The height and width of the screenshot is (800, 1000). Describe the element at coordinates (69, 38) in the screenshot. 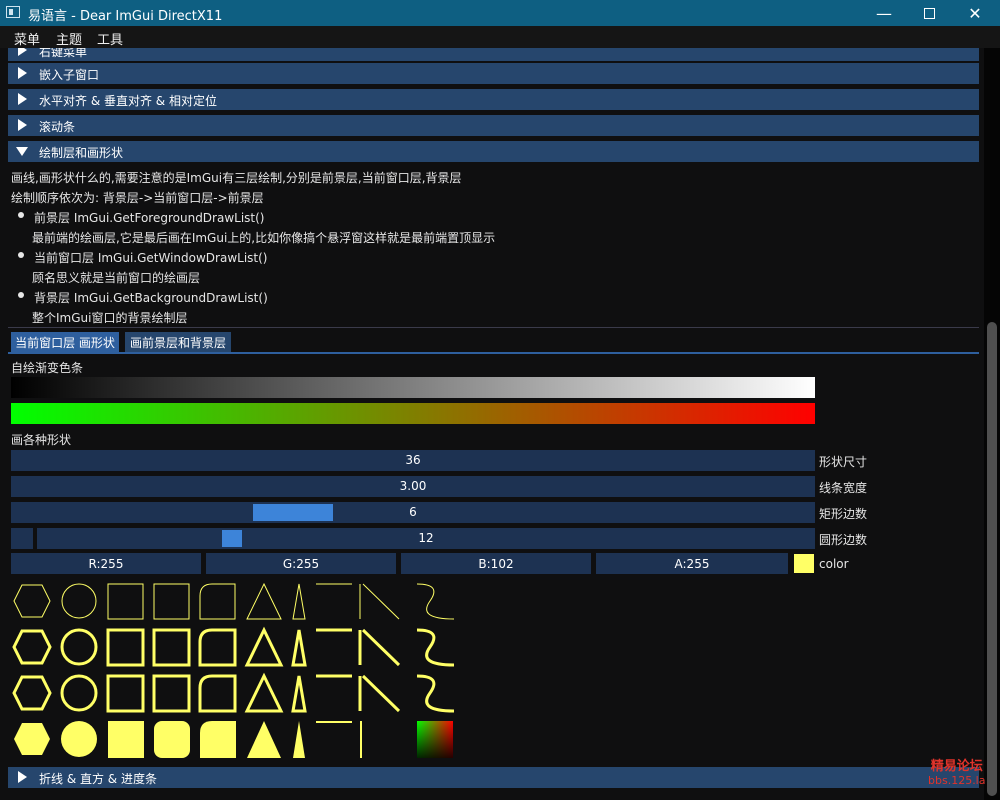

I see `menu-item-theme: 主题` at that location.